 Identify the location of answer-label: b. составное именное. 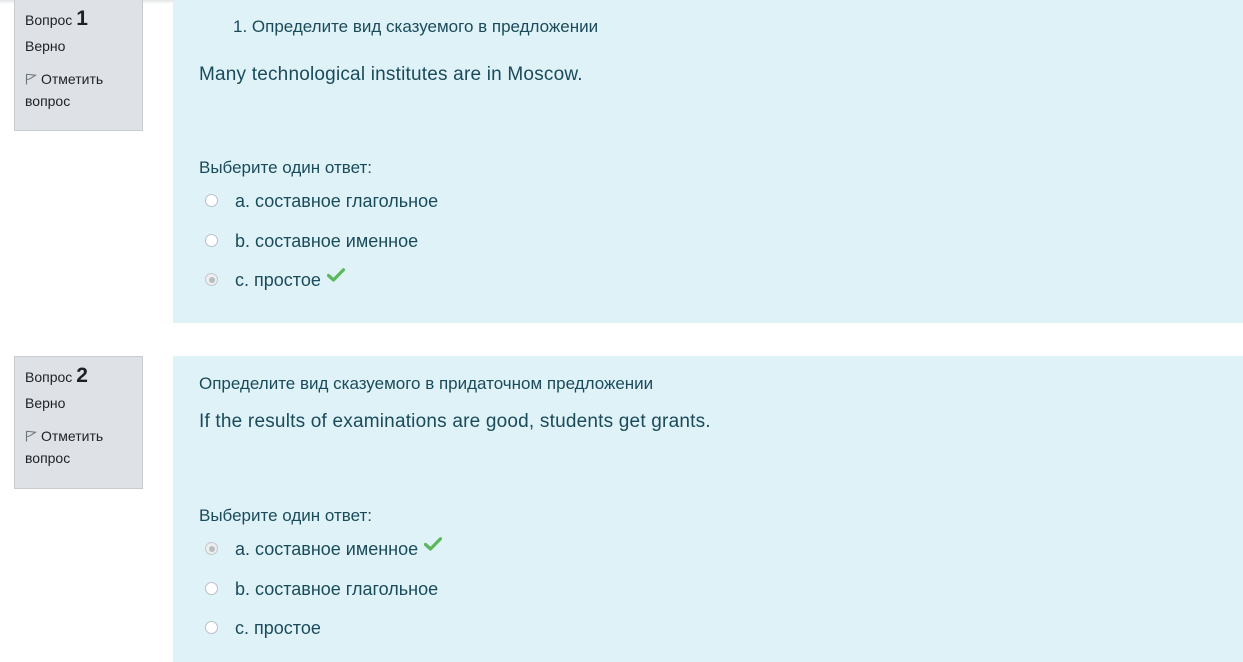
(327, 240).